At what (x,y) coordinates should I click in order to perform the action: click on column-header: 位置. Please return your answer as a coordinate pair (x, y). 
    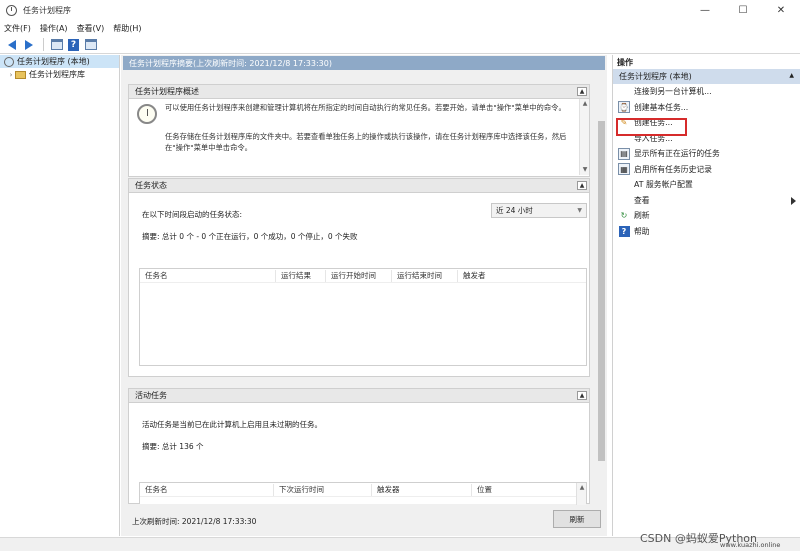
    Looking at the image, I should click on (522, 490).